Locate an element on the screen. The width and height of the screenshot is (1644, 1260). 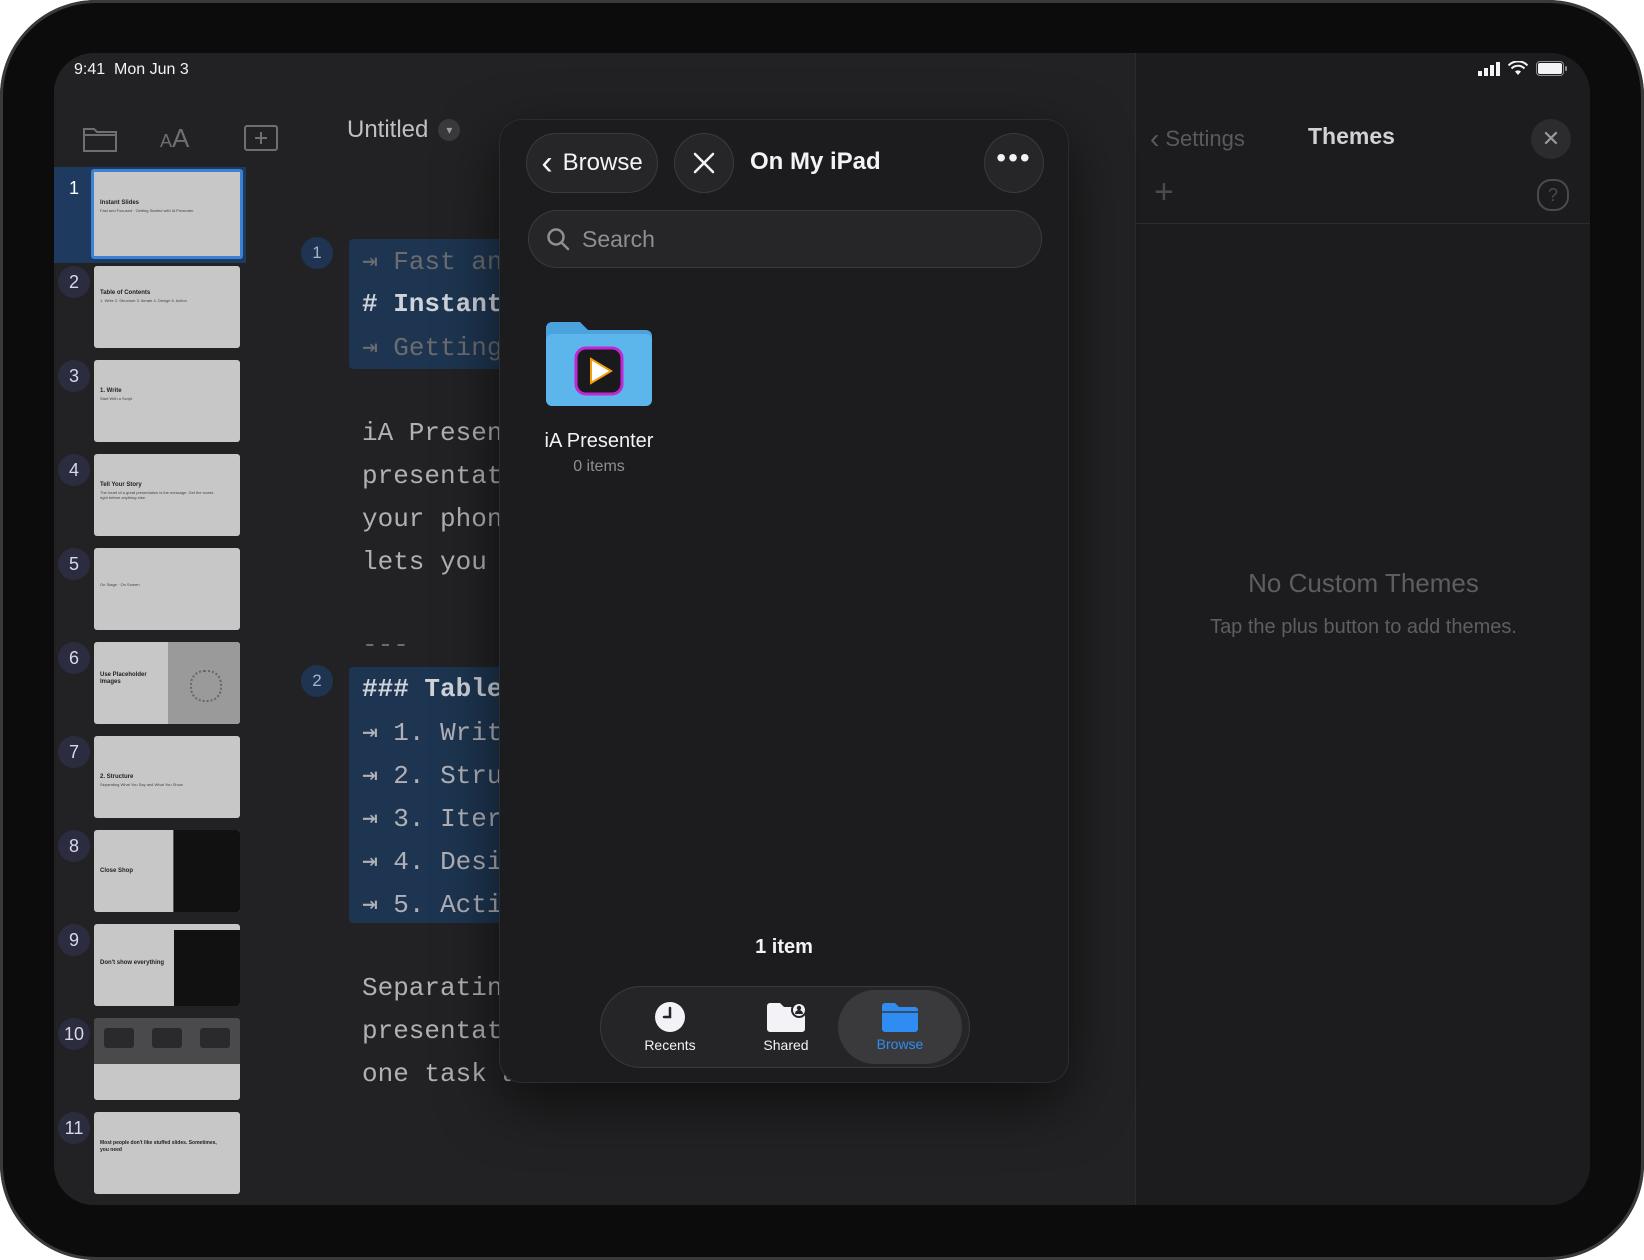
browse-back-button: ‹ Browse is located at coordinates (592, 163).